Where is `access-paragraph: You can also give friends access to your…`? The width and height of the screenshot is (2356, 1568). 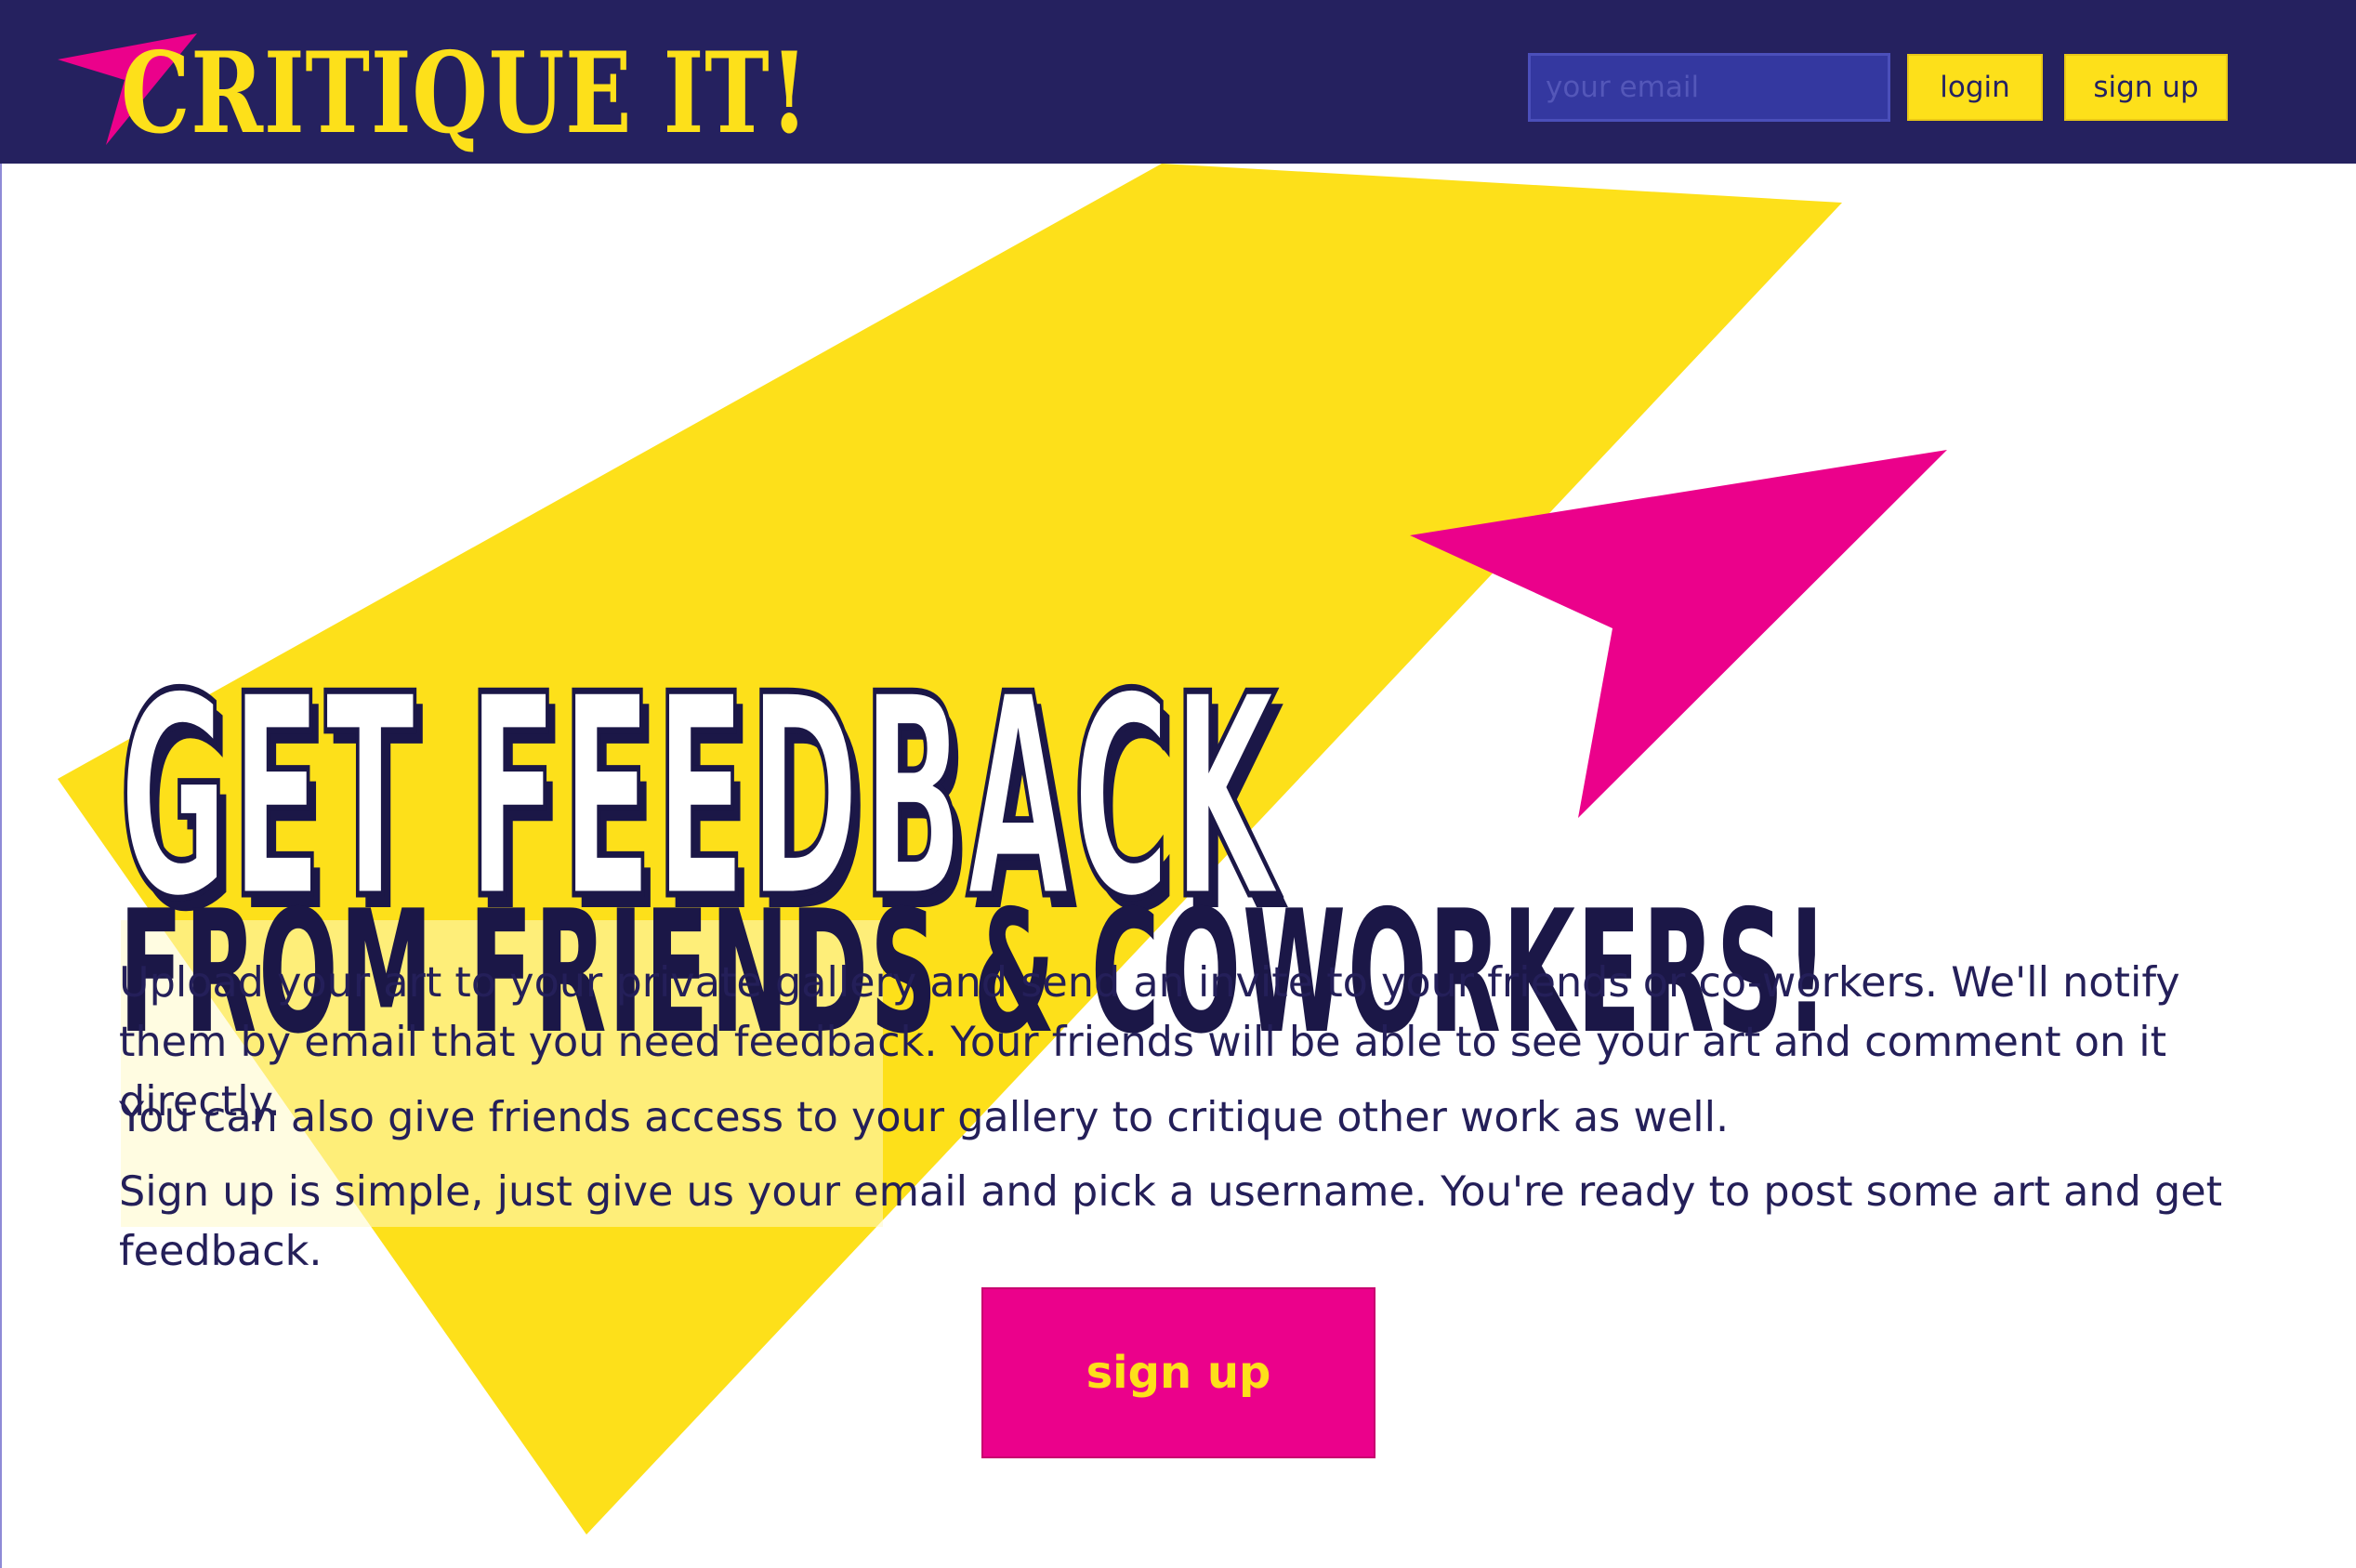
access-paragraph: You can also give friends access to your… is located at coordinates (924, 1117).